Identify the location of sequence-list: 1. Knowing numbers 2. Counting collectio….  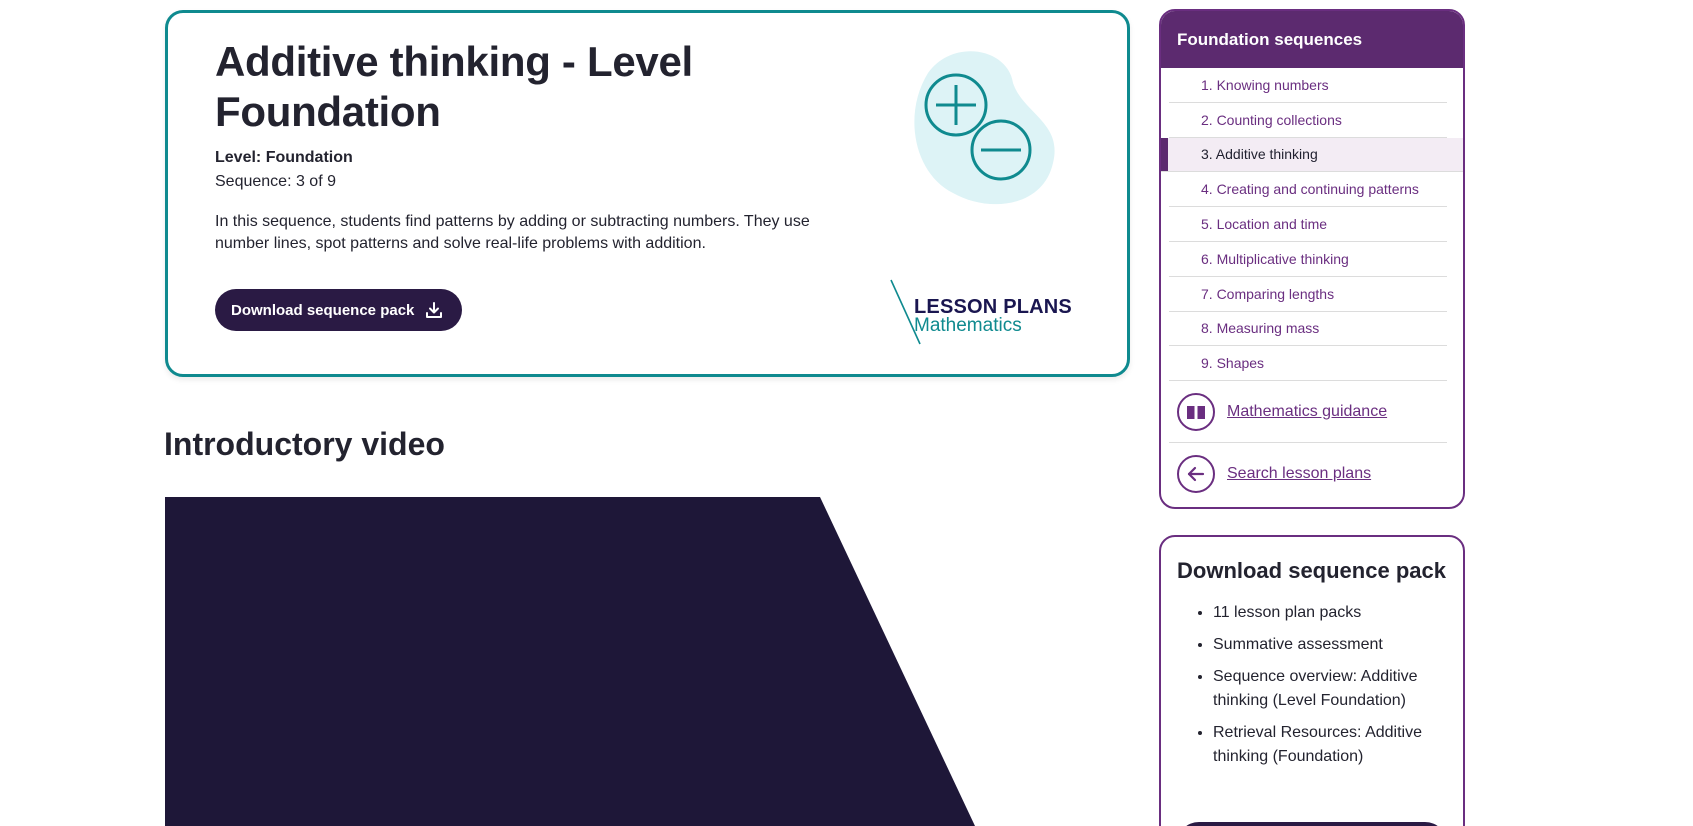
(1312, 225).